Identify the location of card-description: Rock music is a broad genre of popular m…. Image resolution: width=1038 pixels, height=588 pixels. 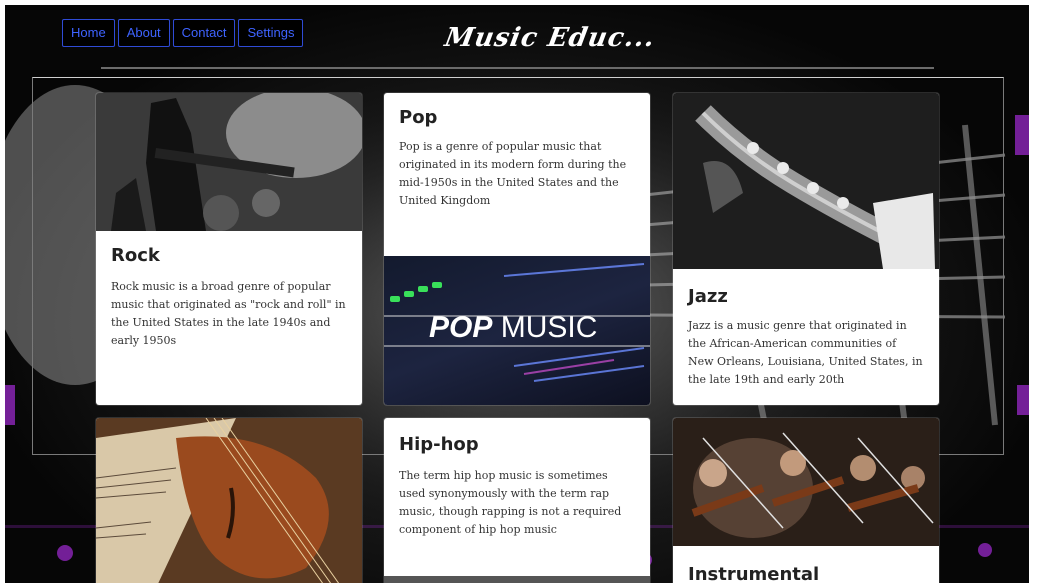
(228, 313).